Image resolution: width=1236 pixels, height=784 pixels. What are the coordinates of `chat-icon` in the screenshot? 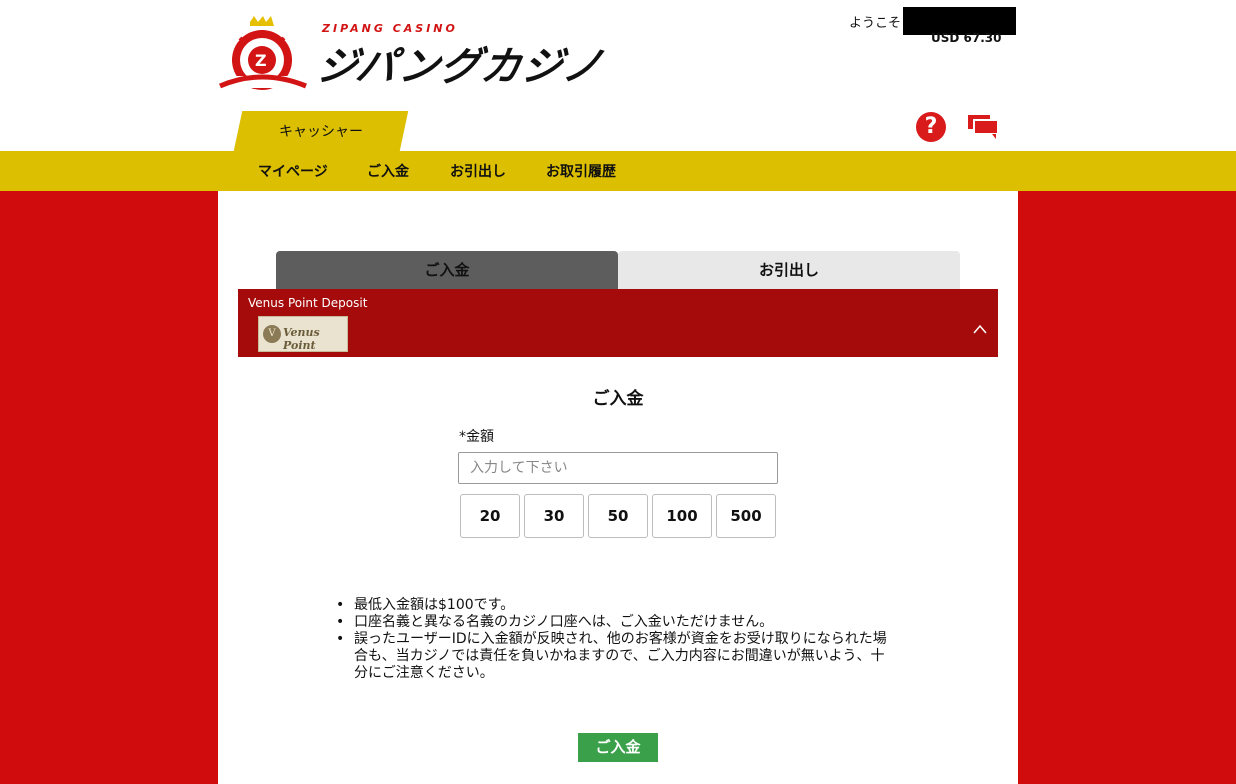 It's located at (983, 126).